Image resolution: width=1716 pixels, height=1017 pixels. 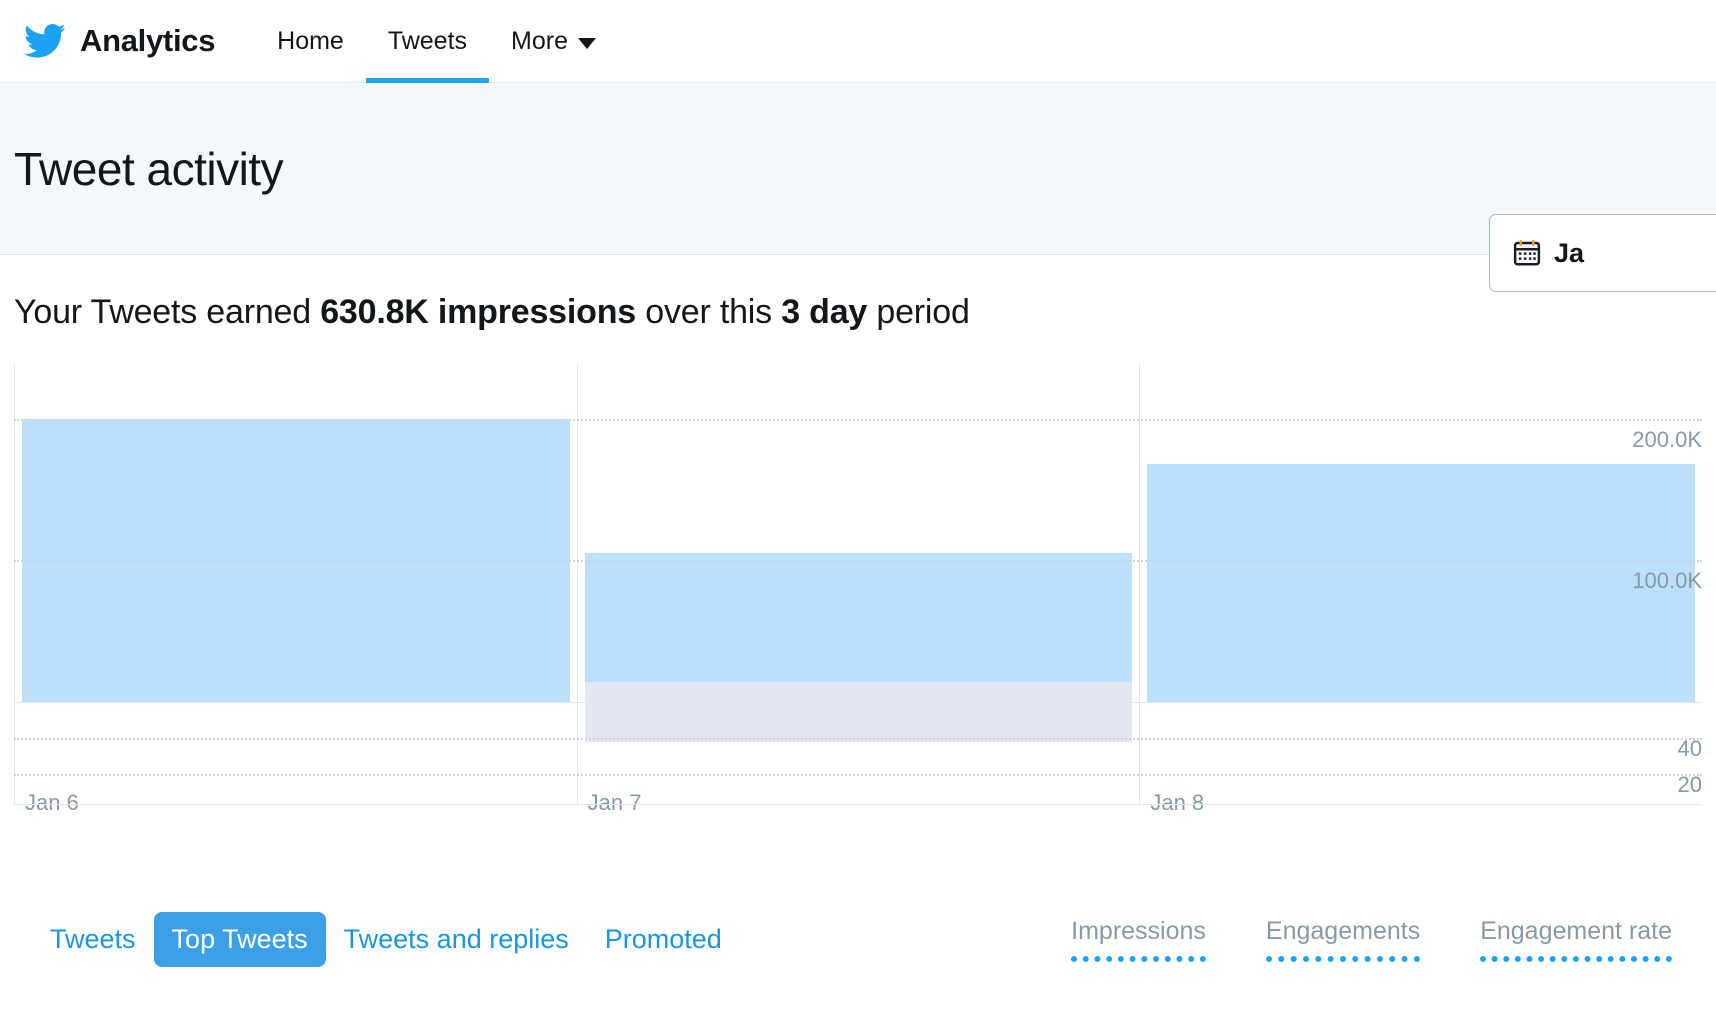 What do you see at coordinates (45, 40) in the screenshot?
I see `twitter-bird-icon` at bounding box center [45, 40].